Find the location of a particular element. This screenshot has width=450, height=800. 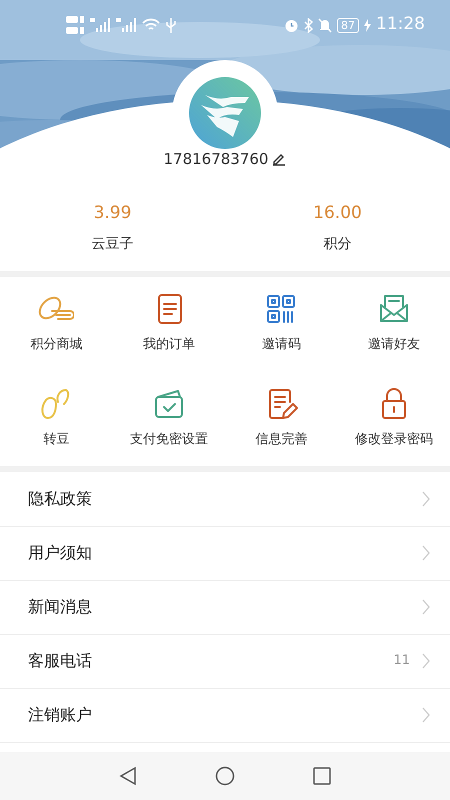

menu-row: 新闻消息 is located at coordinates (225, 607).